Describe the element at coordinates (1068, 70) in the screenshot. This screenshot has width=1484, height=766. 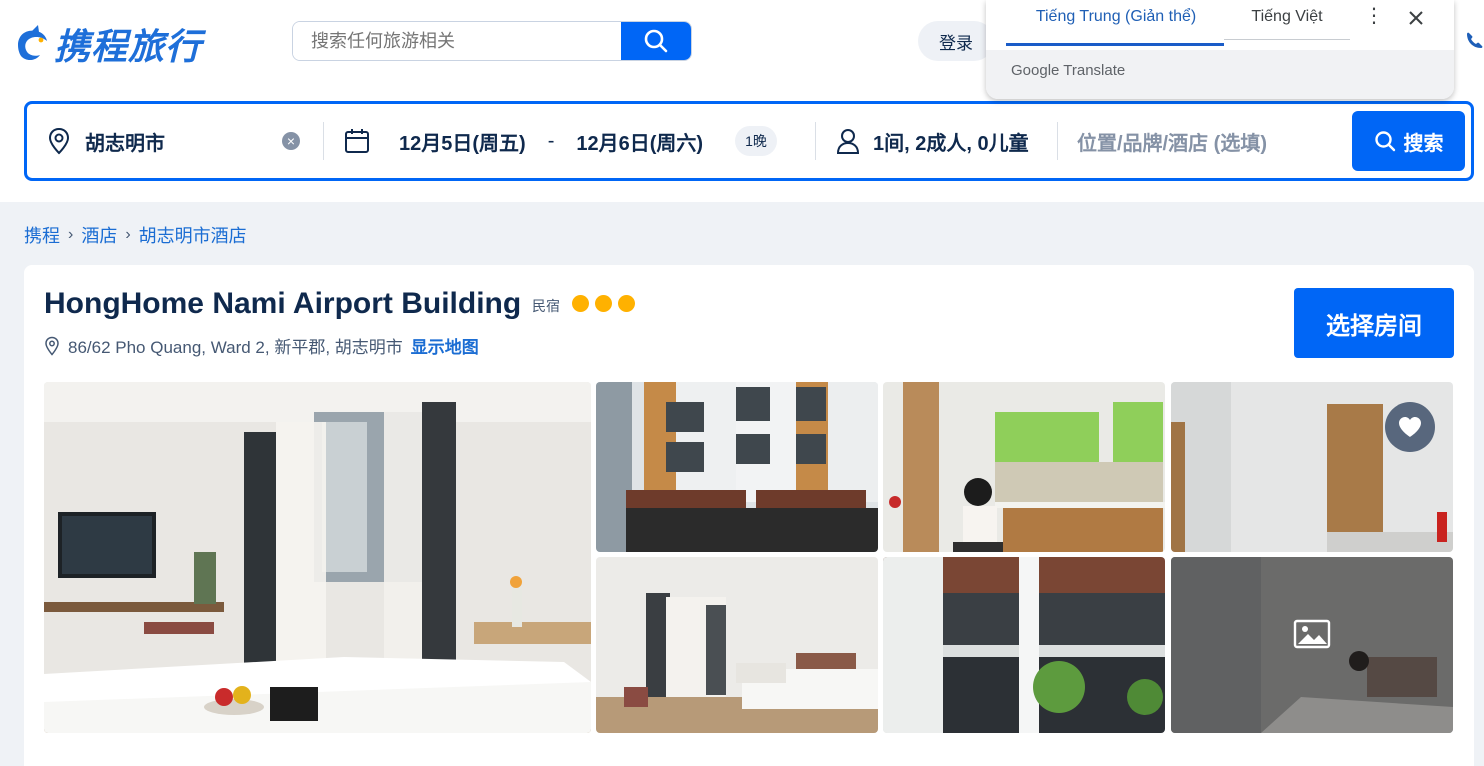
I see `google-translate-brand: Google Translate` at that location.